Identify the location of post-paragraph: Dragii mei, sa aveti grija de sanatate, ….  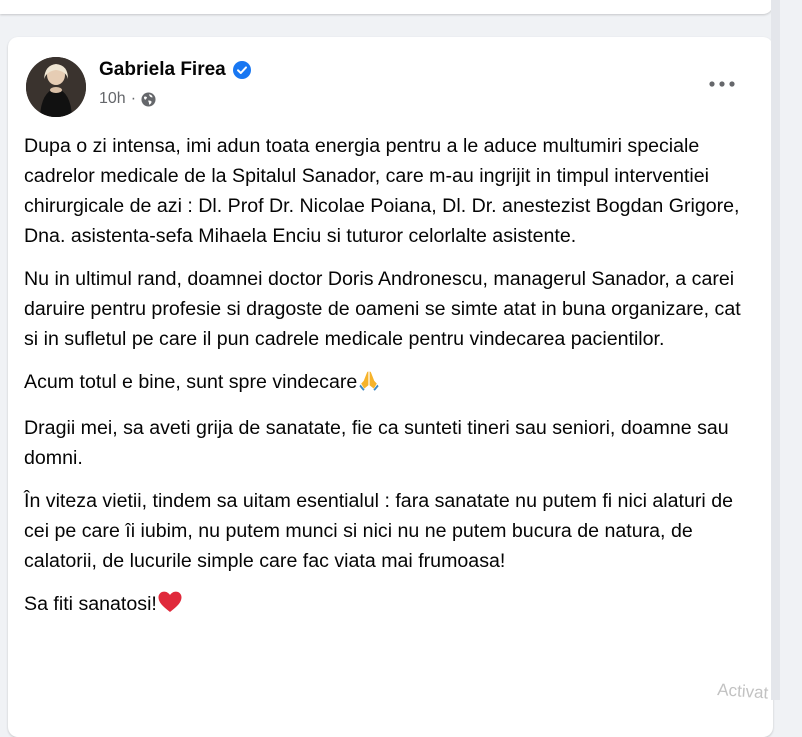
(376, 443).